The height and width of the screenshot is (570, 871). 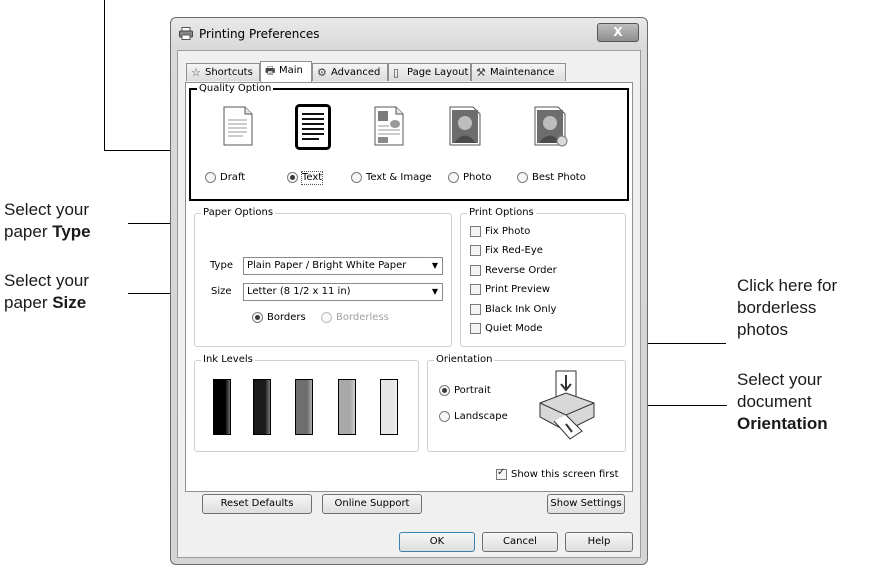 What do you see at coordinates (196, 72) in the screenshot?
I see `star-icon: ☆` at bounding box center [196, 72].